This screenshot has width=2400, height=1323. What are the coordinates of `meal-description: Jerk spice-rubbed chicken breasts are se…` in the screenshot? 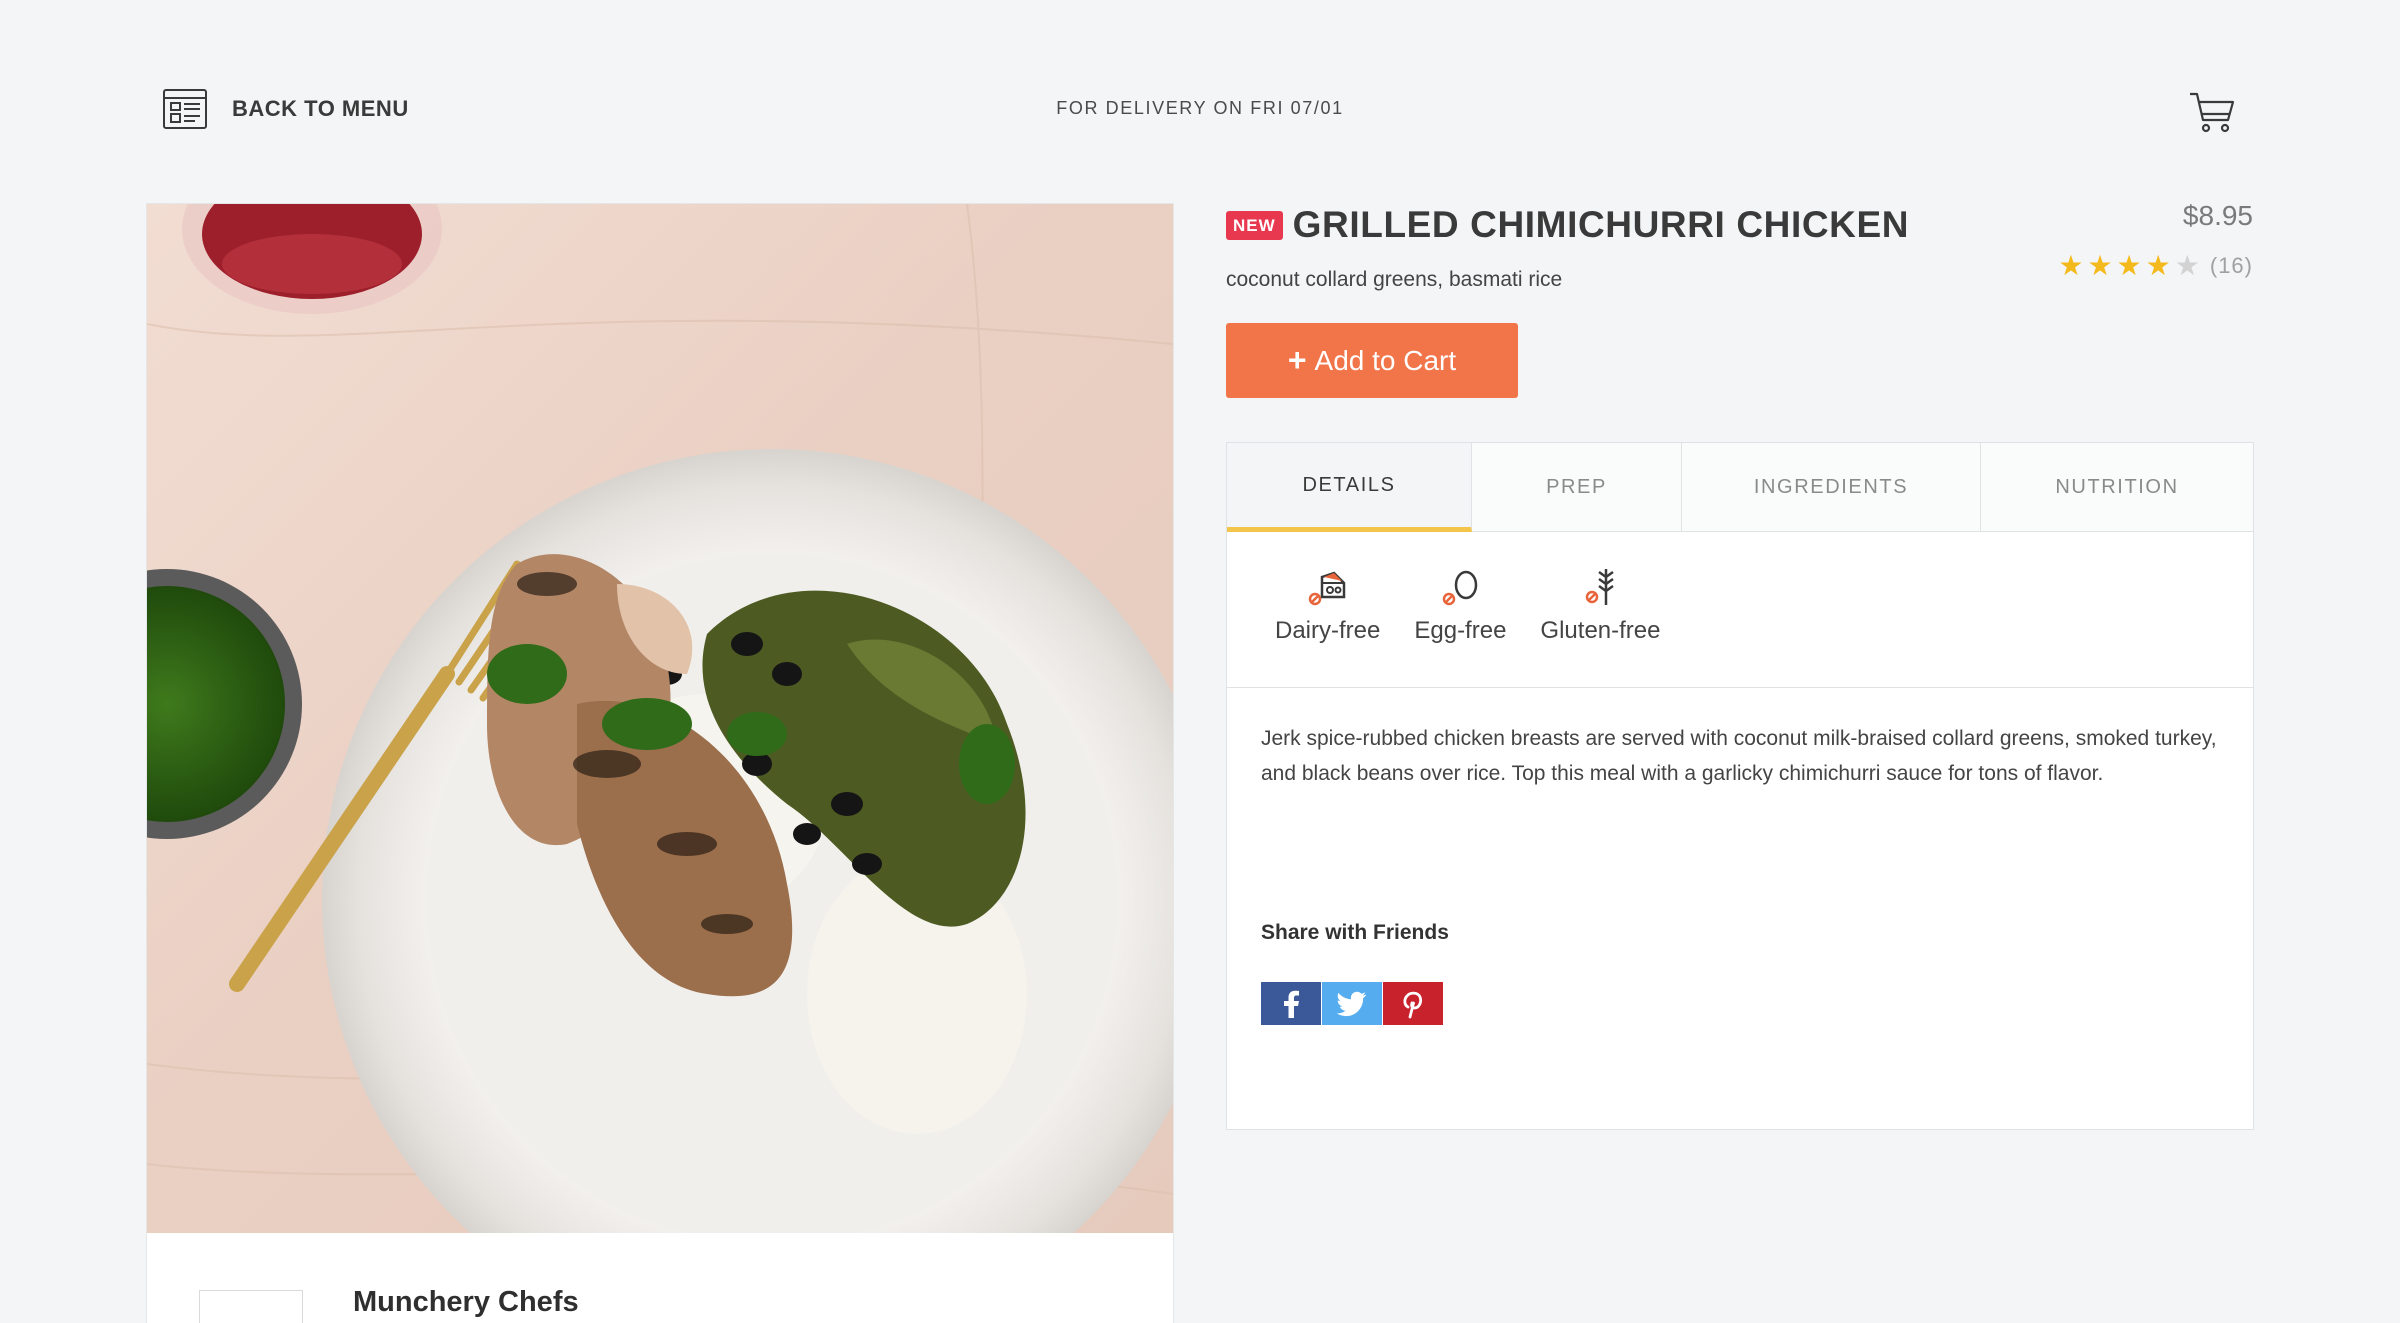 It's located at (1739, 756).